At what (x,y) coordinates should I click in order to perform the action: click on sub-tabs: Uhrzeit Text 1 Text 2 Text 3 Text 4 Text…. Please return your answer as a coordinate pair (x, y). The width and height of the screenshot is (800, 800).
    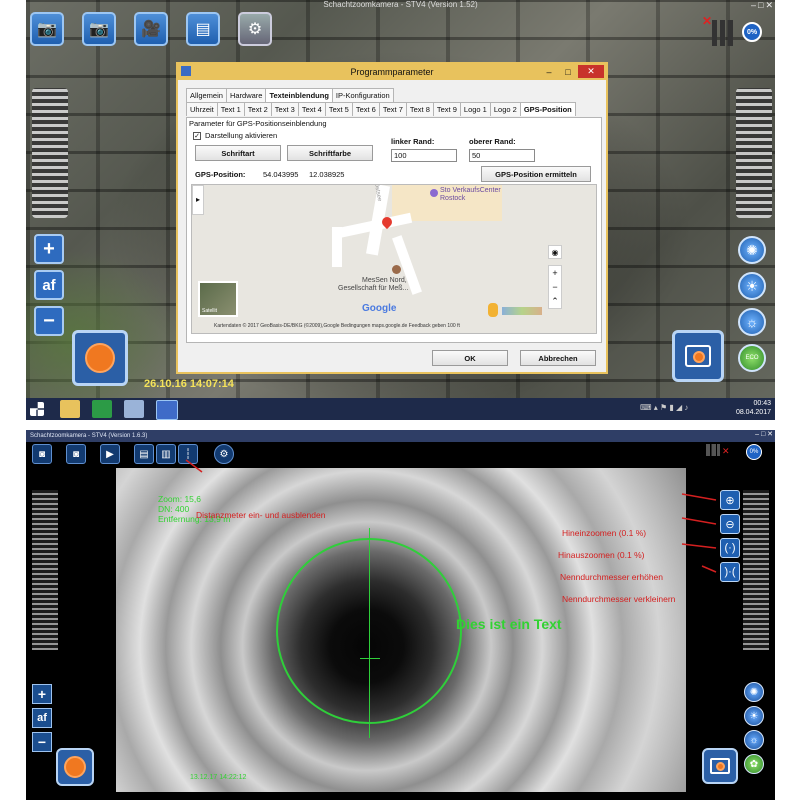
    Looking at the image, I should click on (381, 109).